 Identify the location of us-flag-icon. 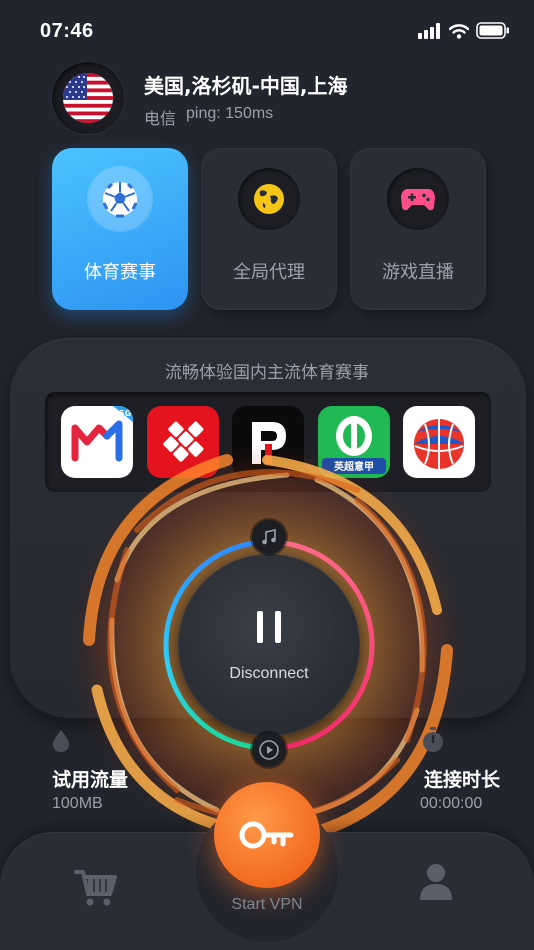
(88, 98).